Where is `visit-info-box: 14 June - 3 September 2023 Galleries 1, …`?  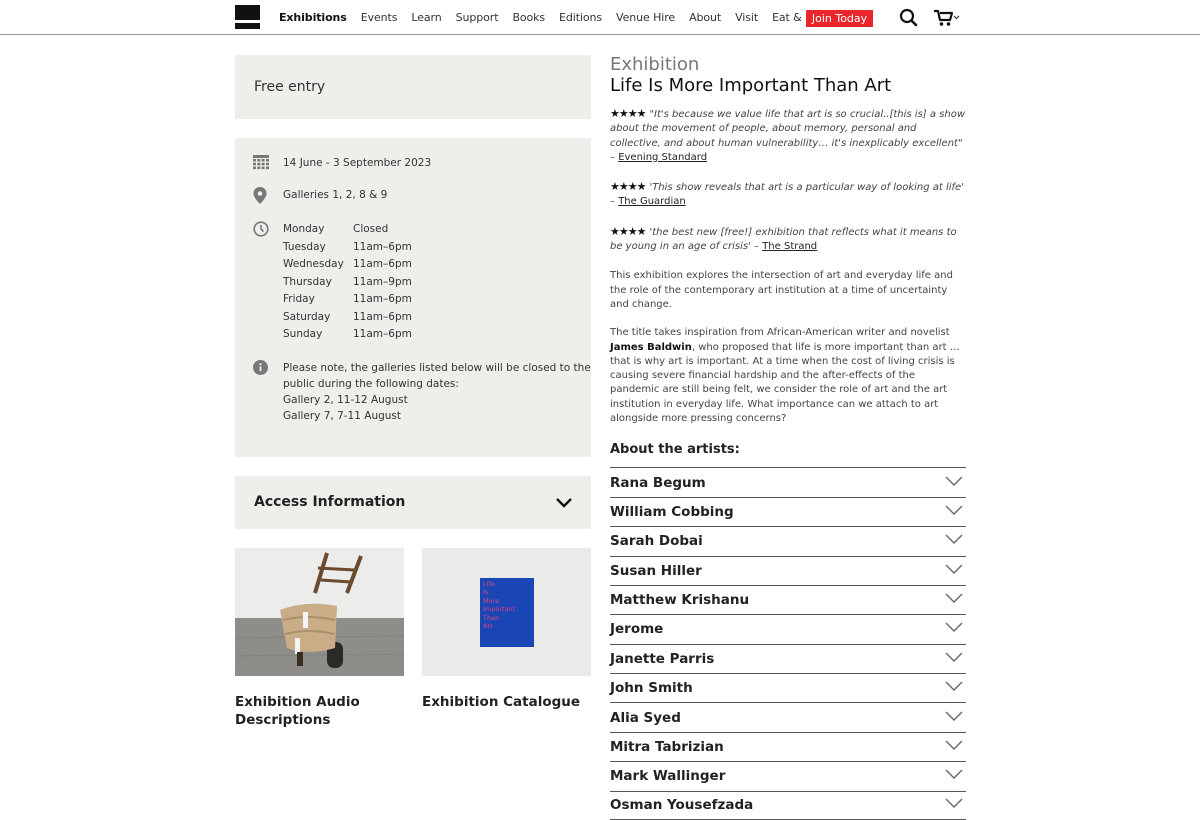 visit-info-box: 14 June - 3 September 2023 Galleries 1, … is located at coordinates (413, 297).